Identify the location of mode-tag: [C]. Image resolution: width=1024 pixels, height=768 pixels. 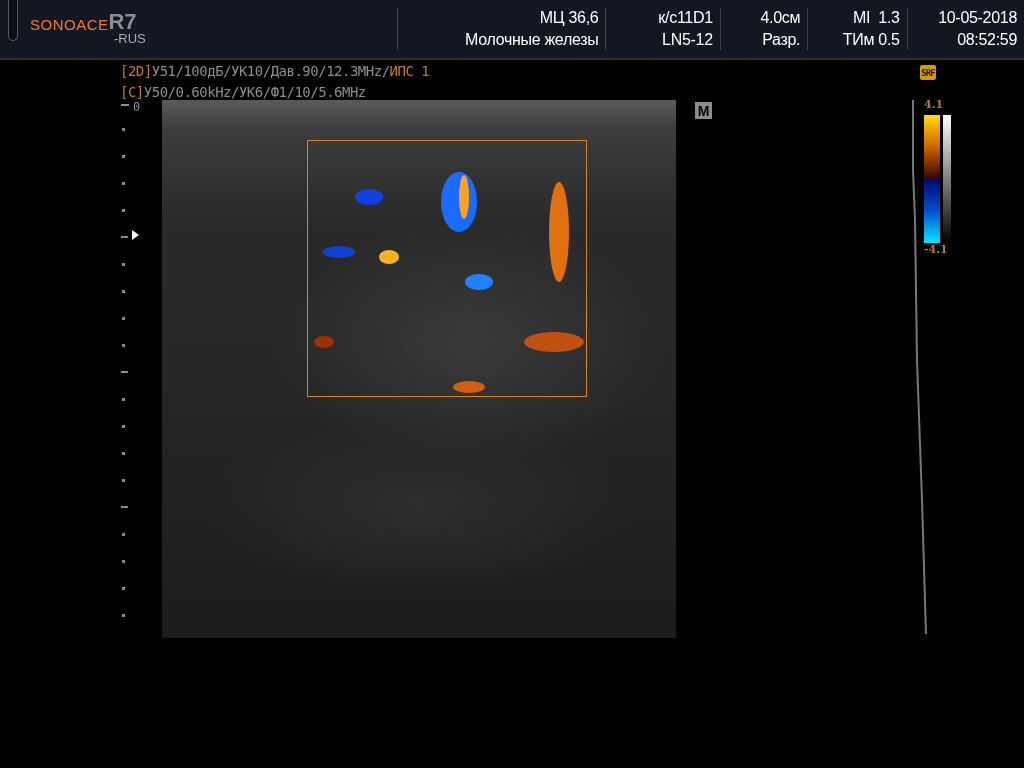
(132, 92).